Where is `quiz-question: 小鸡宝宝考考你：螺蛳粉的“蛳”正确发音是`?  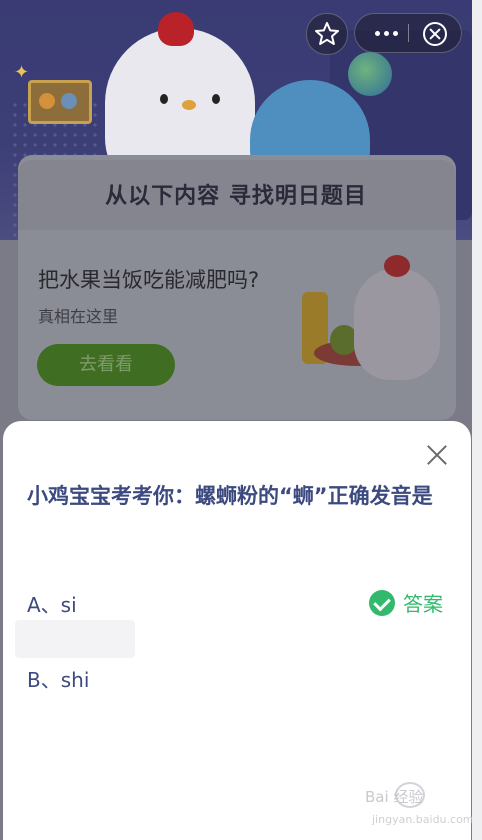 quiz-question: 小鸡宝宝考考你：螺蛳粉的“蛳”正确发音是 is located at coordinates (230, 496).